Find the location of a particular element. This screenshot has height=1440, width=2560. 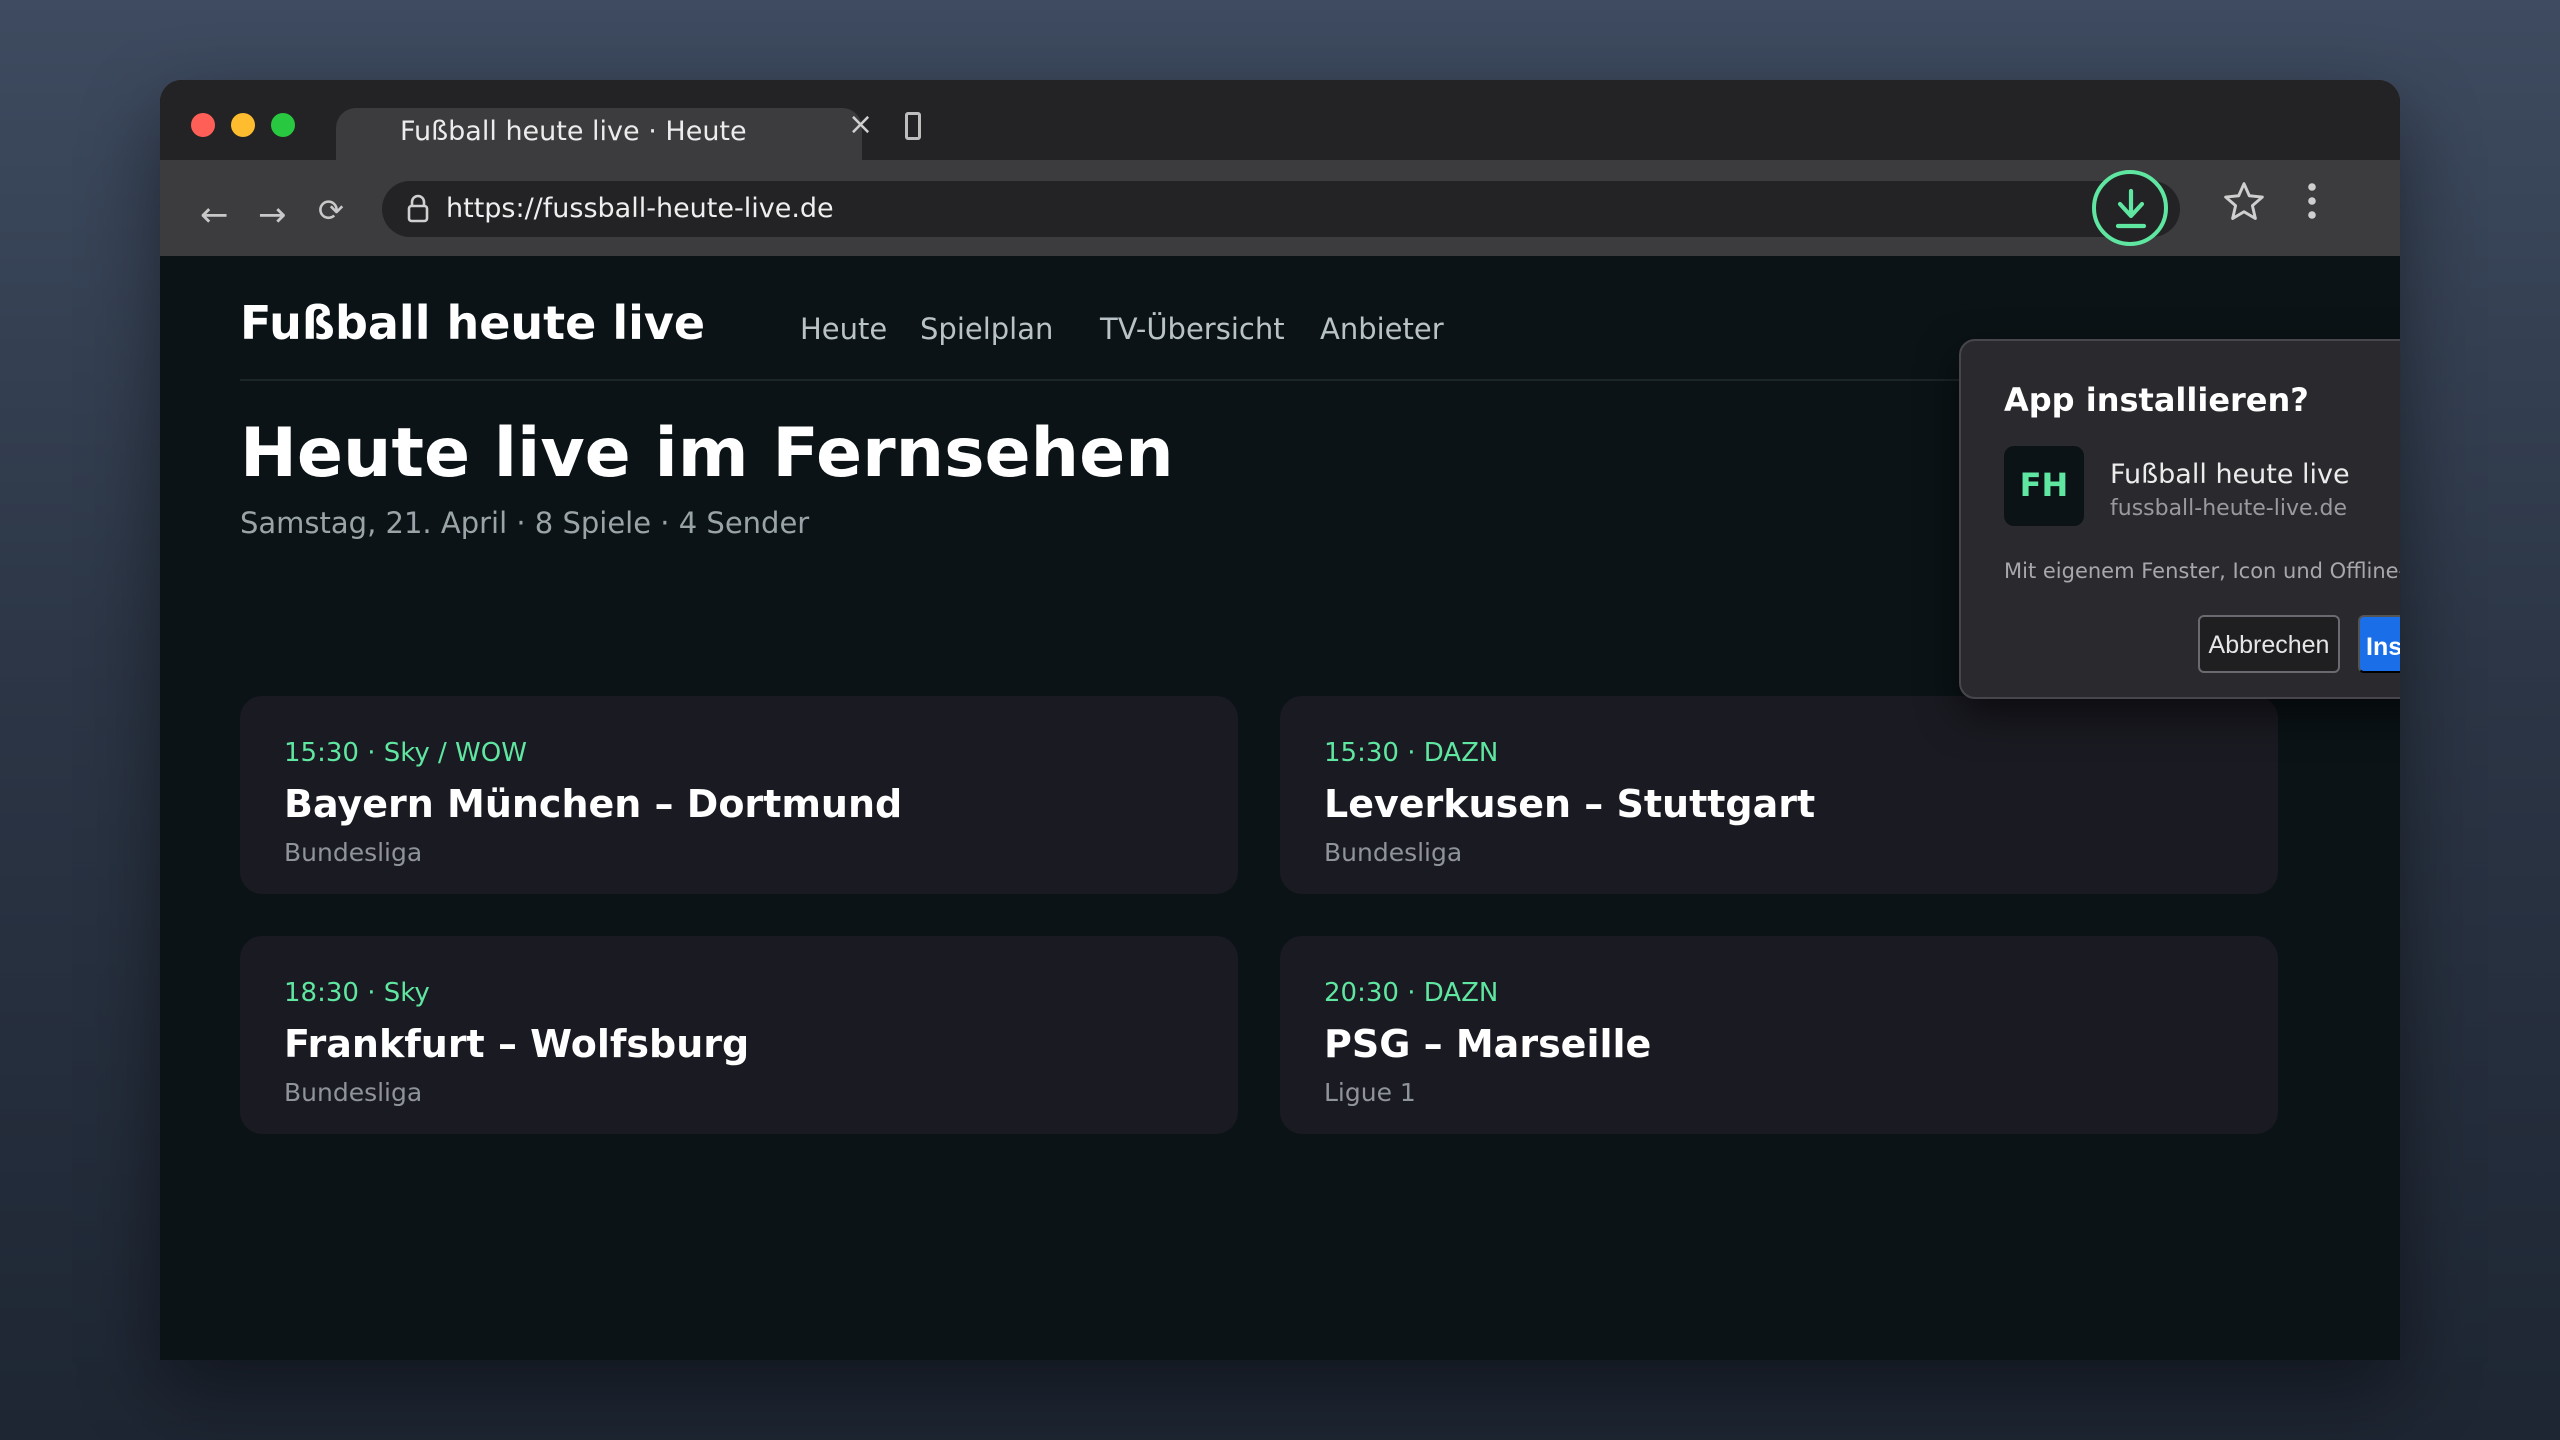

reload-button: ⟳ is located at coordinates (331, 211).